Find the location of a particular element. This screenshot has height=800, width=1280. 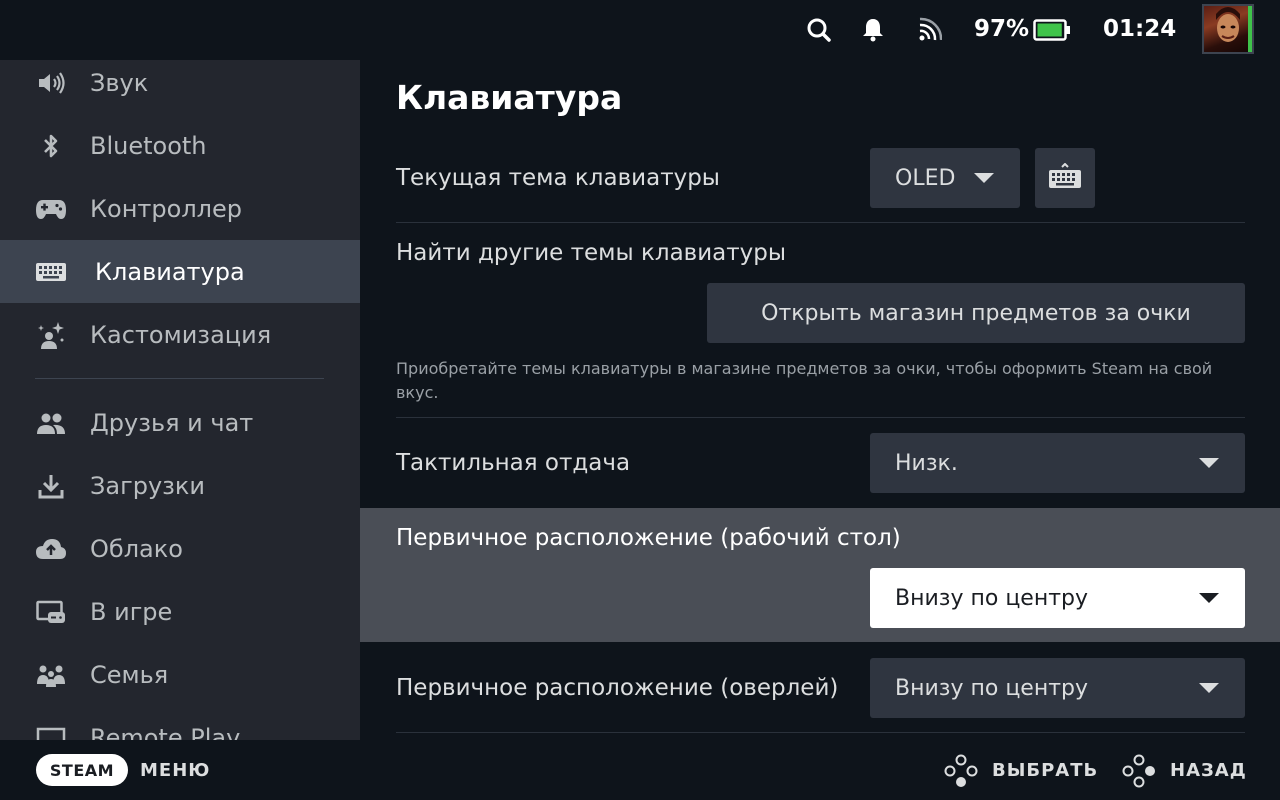

sidebar-item-in-game: В игре is located at coordinates (180, 611).